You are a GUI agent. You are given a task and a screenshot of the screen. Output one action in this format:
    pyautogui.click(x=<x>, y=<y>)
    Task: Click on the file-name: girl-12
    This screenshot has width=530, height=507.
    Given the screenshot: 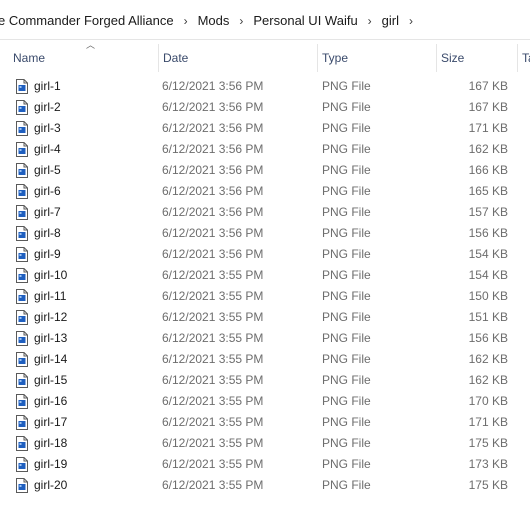 What is the action you would take?
    pyautogui.click(x=51, y=317)
    